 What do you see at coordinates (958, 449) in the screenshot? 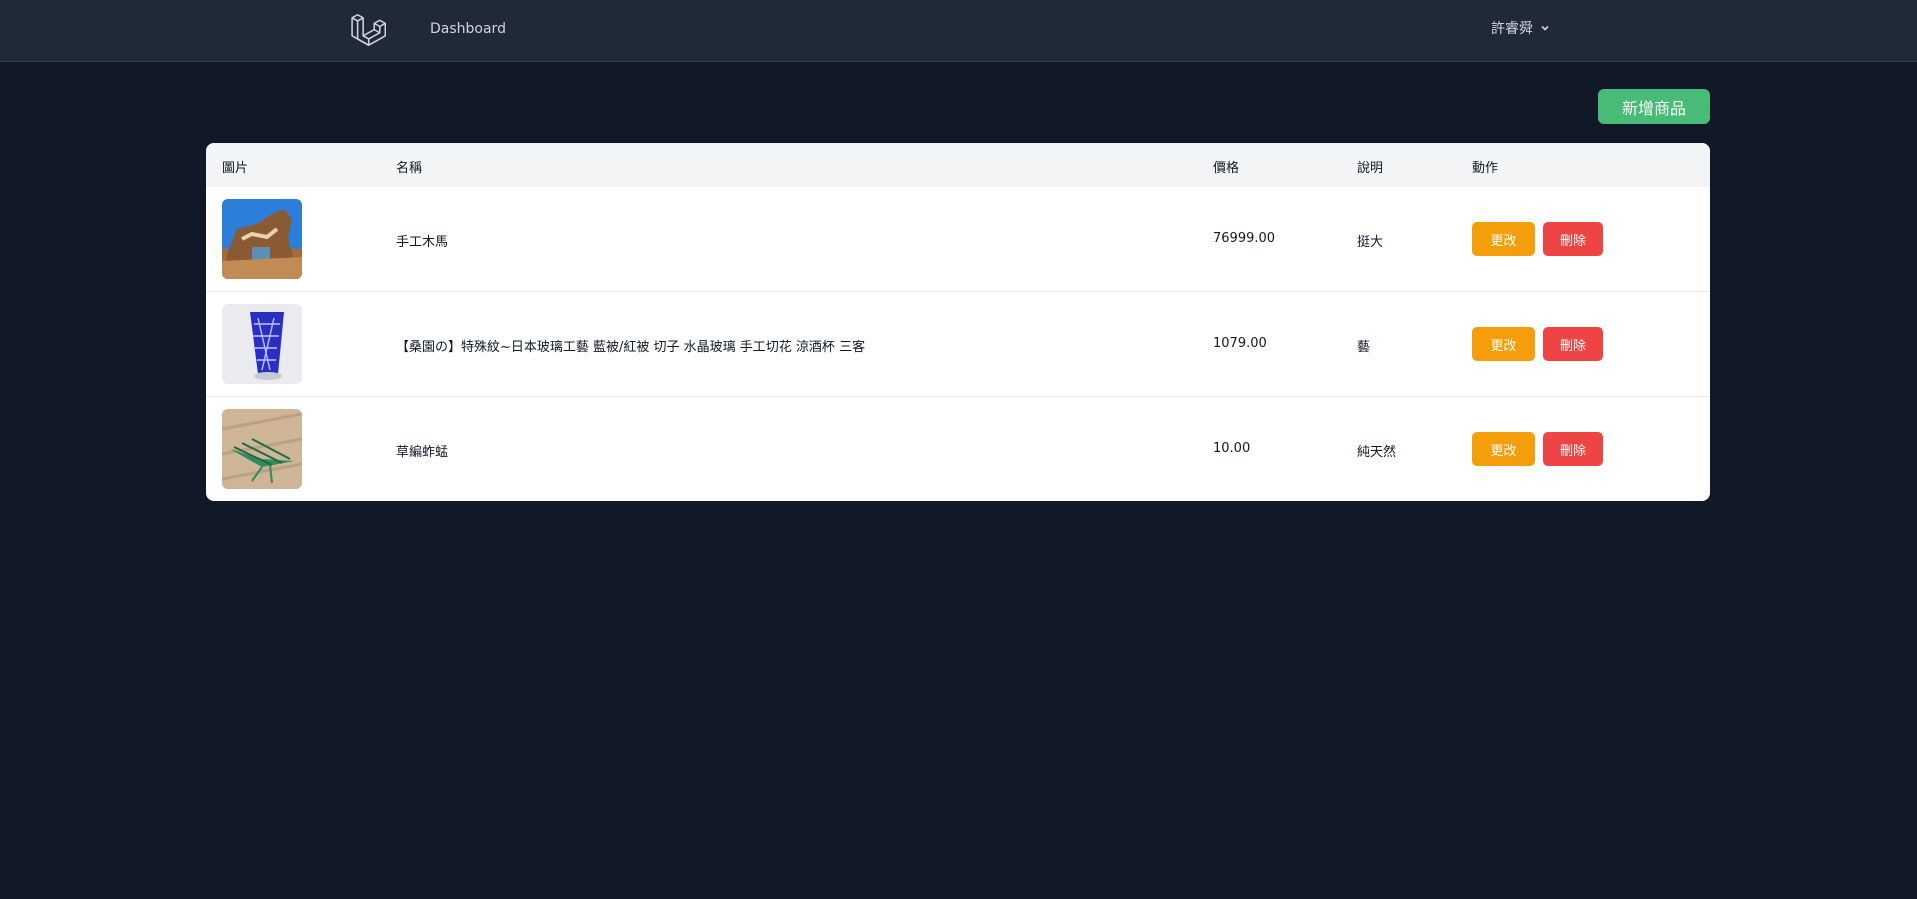
I see `table-row: 草編蚱蜢 10.00 純天然 更改 刪除` at bounding box center [958, 449].